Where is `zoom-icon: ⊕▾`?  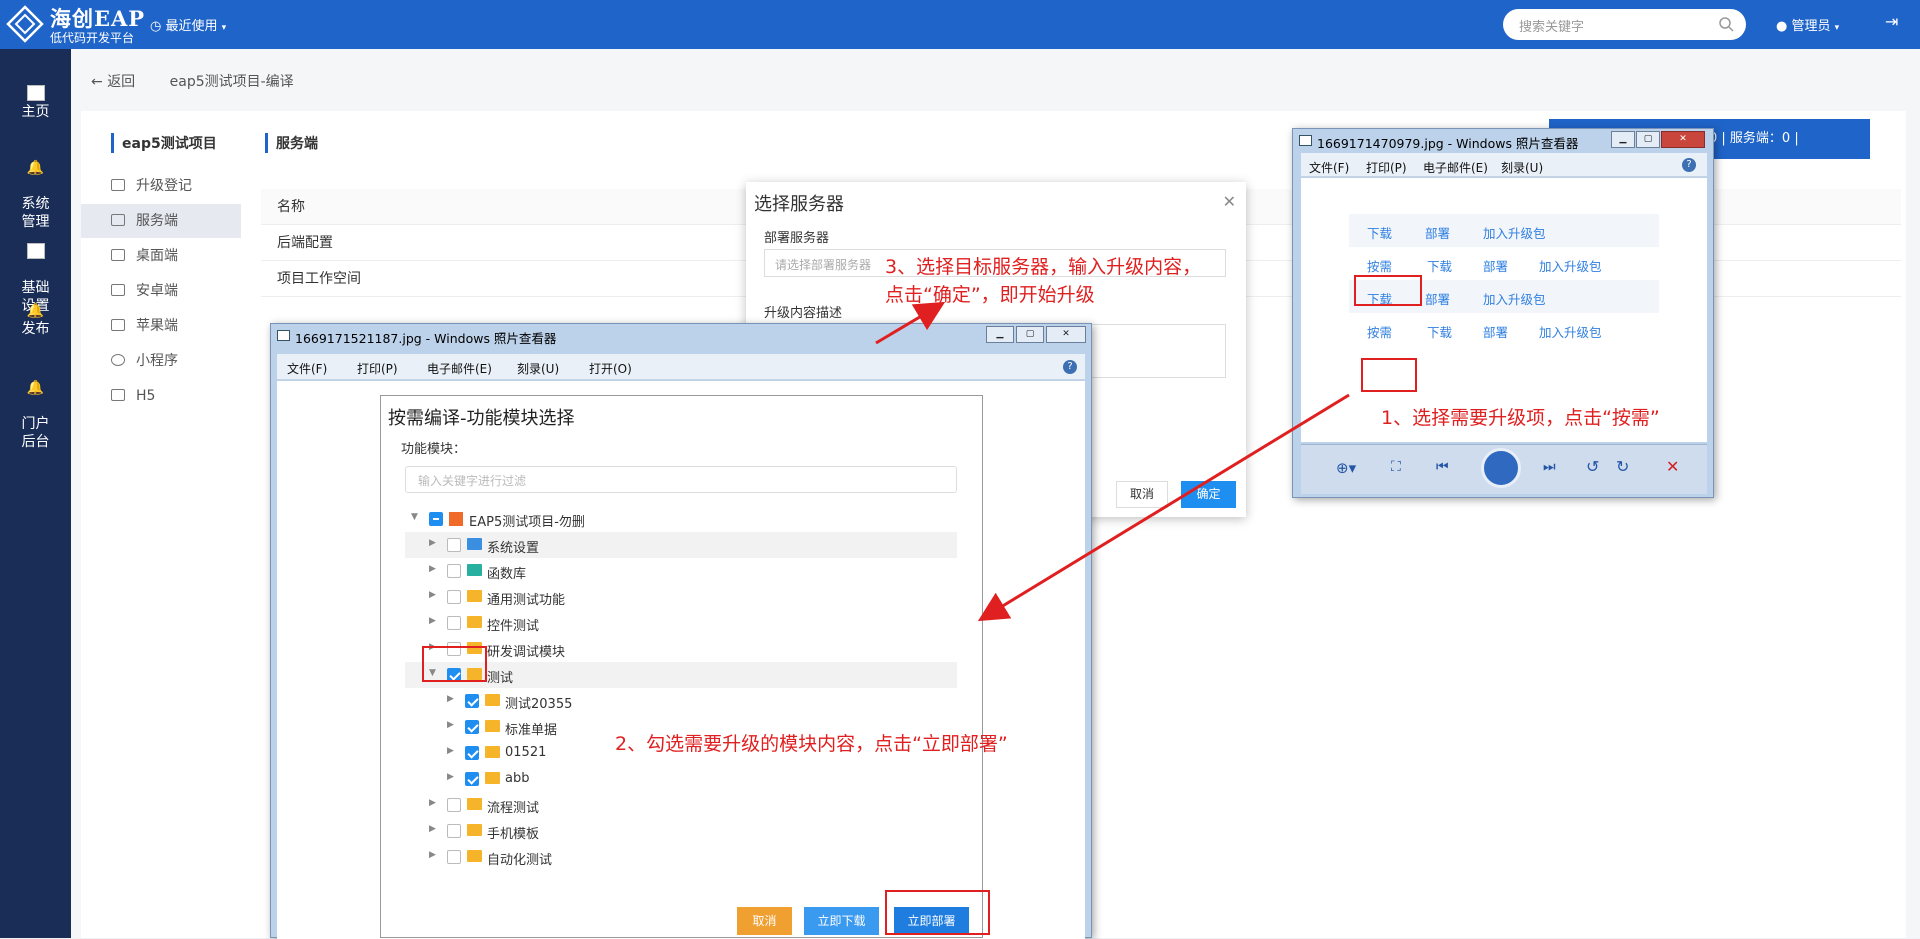 zoom-icon: ⊕▾ is located at coordinates (1346, 468).